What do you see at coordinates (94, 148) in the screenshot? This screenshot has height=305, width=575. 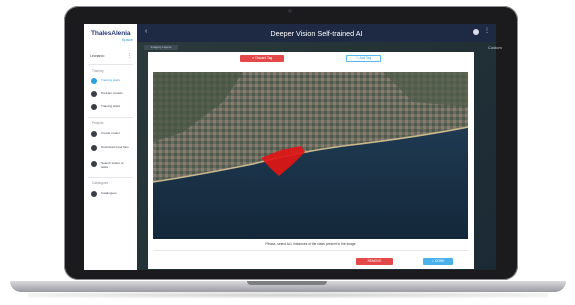 I see `download-icon` at bounding box center [94, 148].